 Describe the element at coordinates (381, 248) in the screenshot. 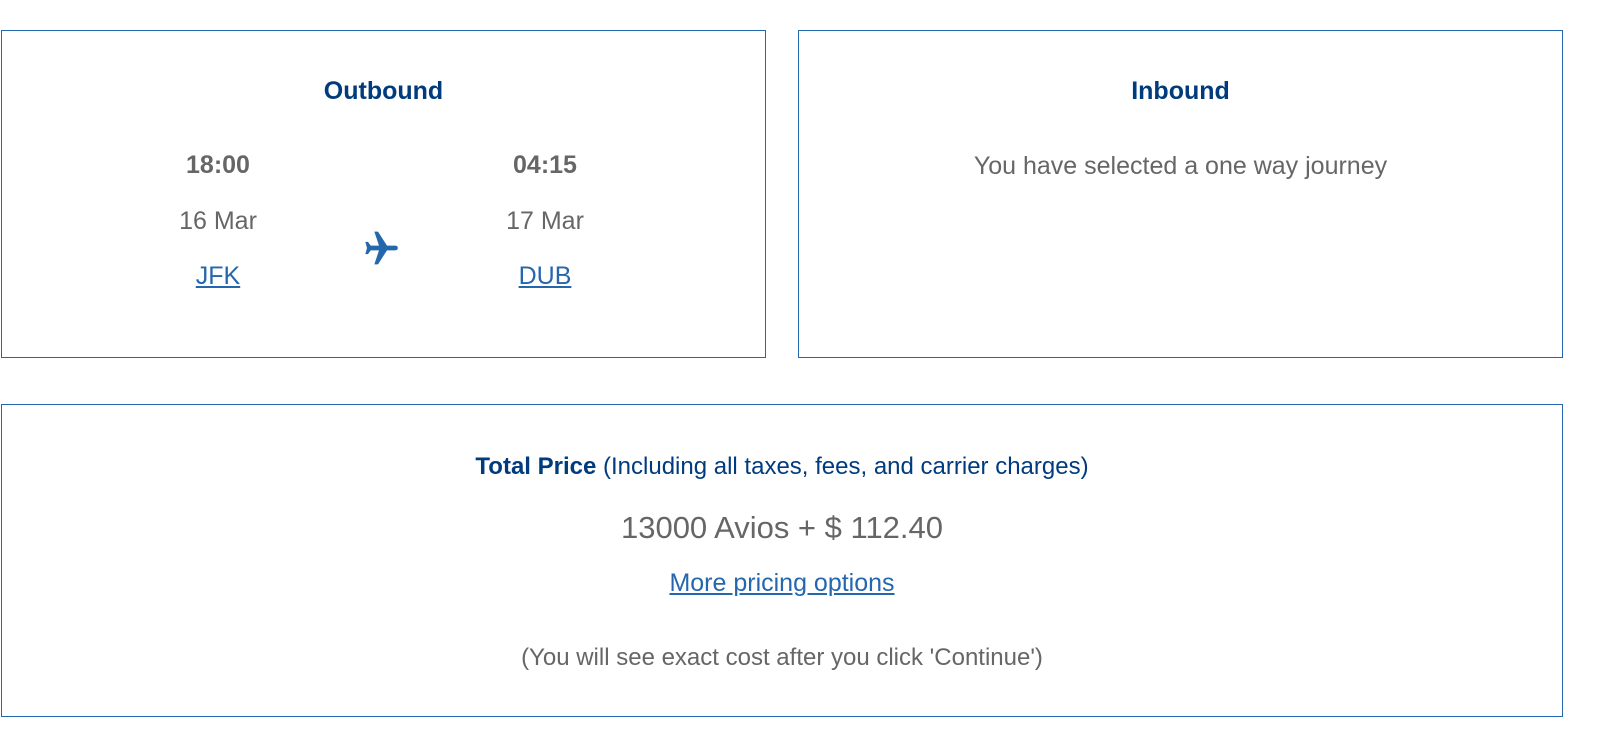

I see `airplane-icon` at that location.